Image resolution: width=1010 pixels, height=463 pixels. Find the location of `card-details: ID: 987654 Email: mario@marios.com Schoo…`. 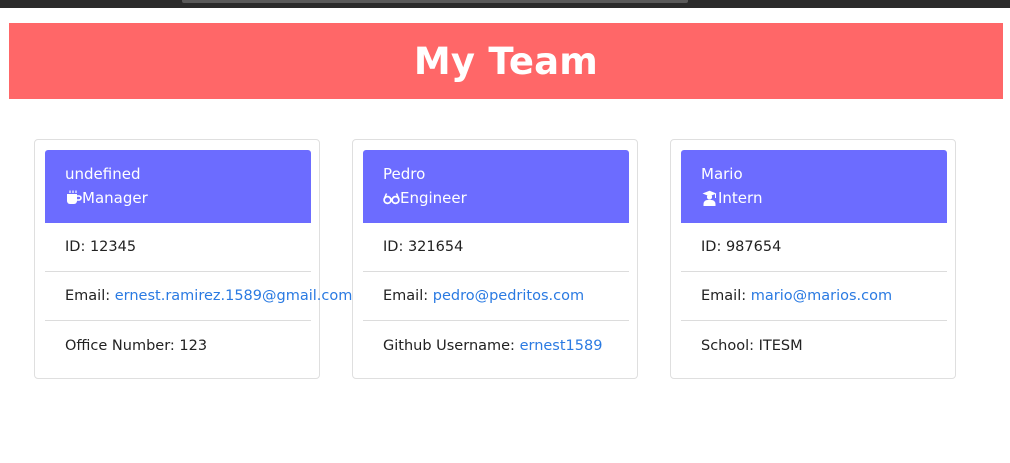

card-details: ID: 987654 Email: mario@marios.com Schoo… is located at coordinates (814, 296).